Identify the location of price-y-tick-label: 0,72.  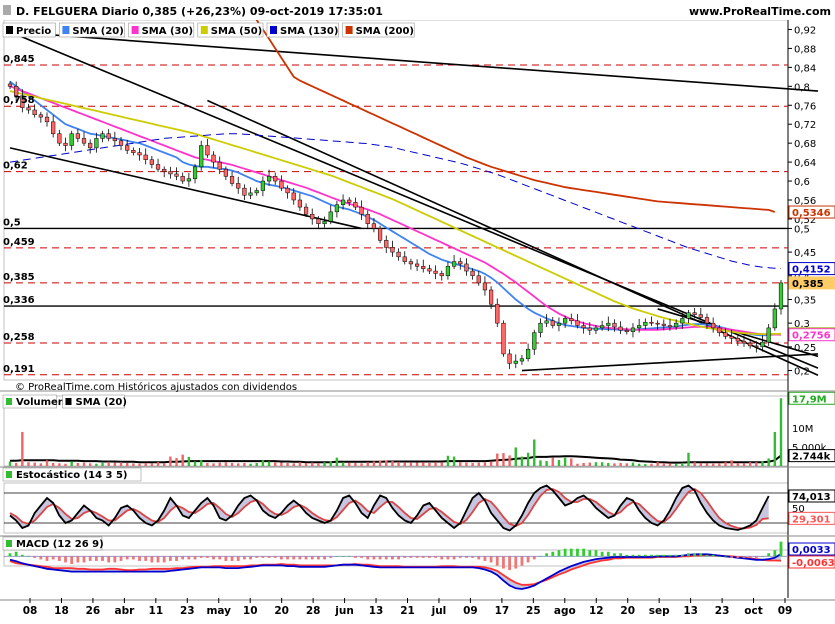
(805, 125).